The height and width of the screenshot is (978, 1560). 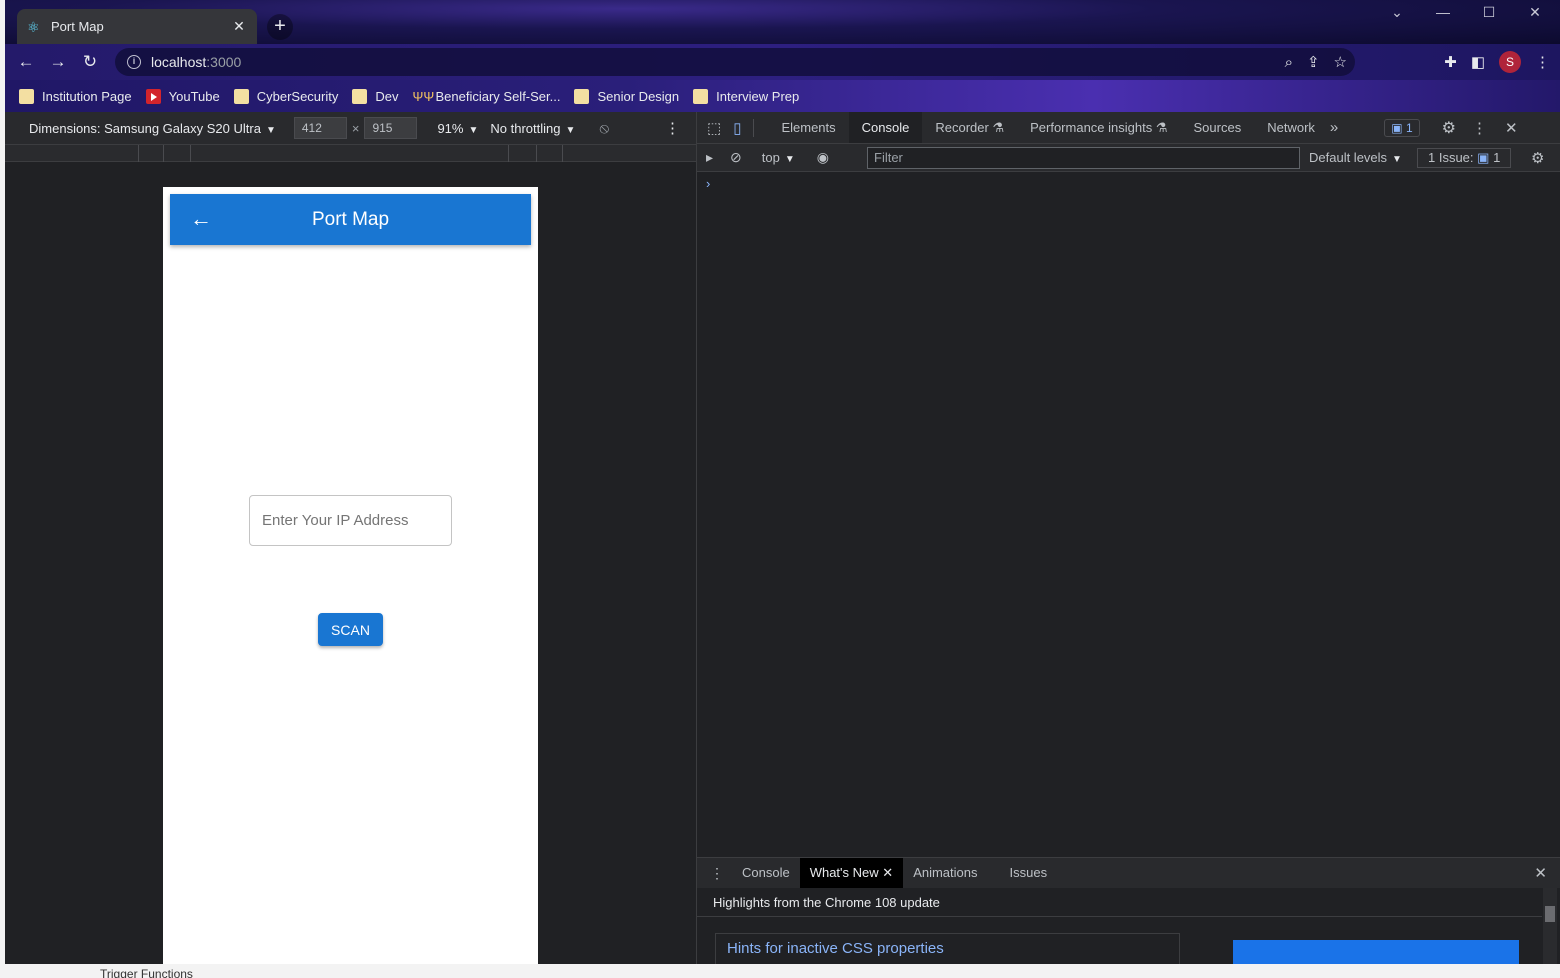 I want to click on zoom-icon: ⌕, so click(x=1289, y=62).